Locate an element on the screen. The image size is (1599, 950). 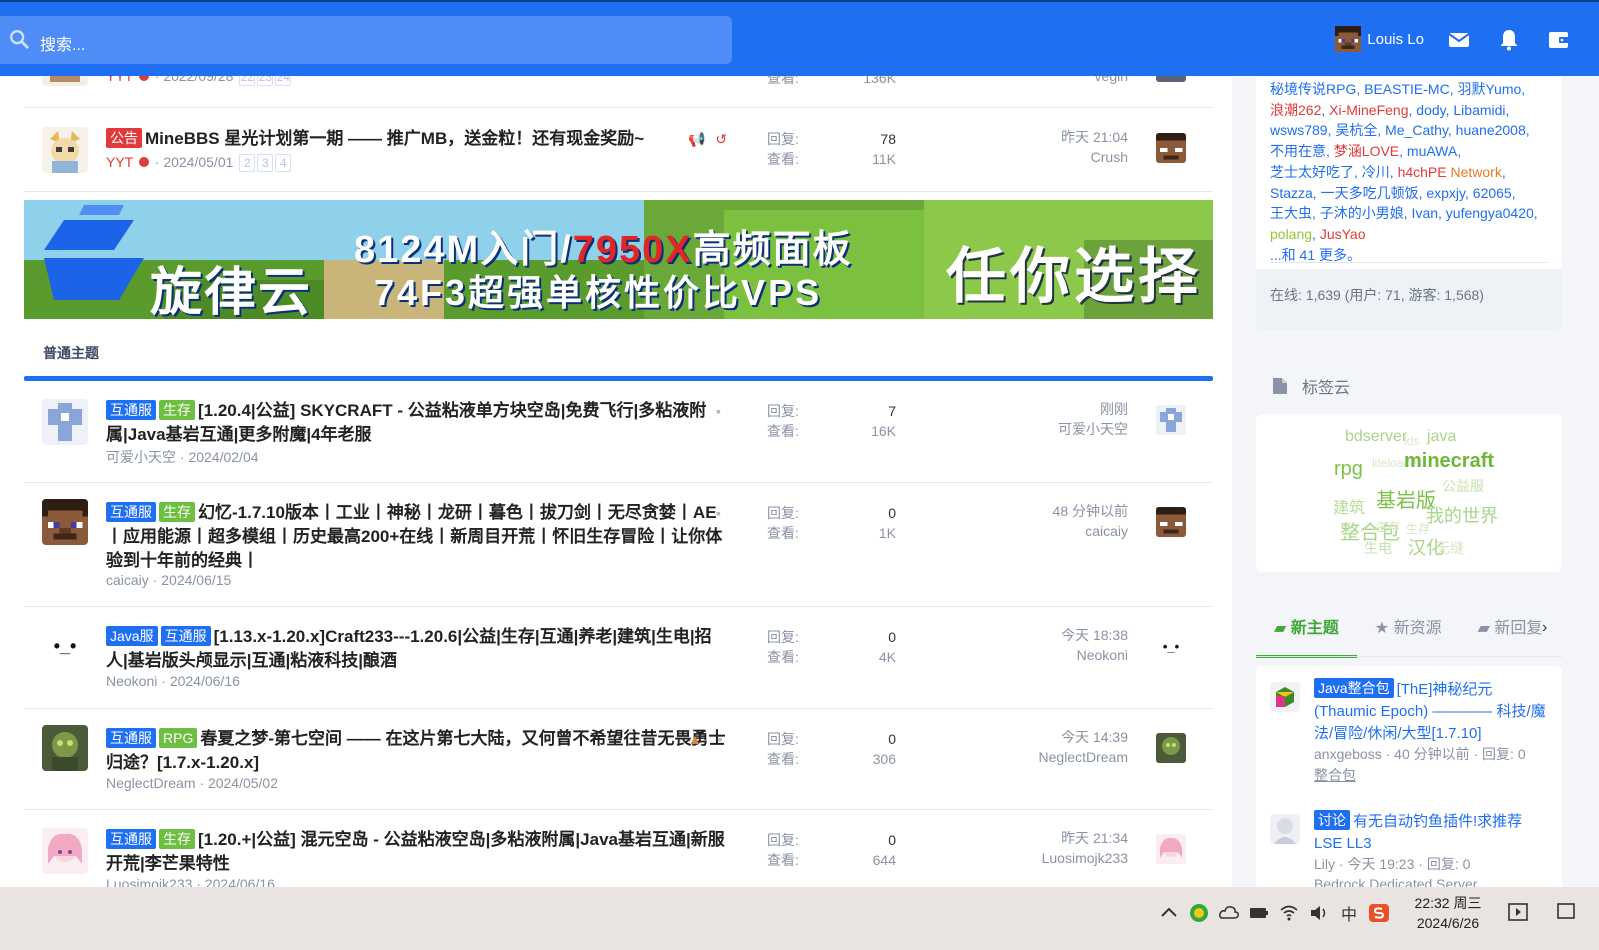
tag-link: rpg is located at coordinates (1348, 469).